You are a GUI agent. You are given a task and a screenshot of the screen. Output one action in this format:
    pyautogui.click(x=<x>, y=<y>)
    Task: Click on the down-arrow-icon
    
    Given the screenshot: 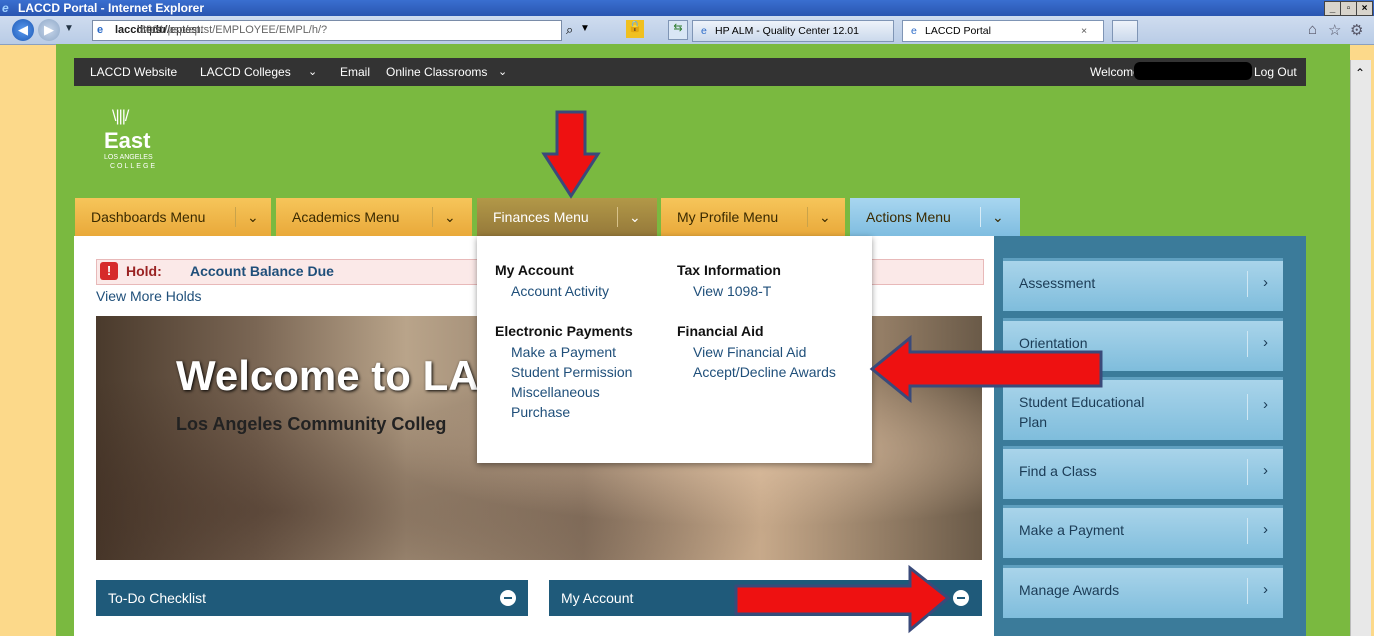 What is the action you would take?
    pyautogui.click(x=571, y=154)
    